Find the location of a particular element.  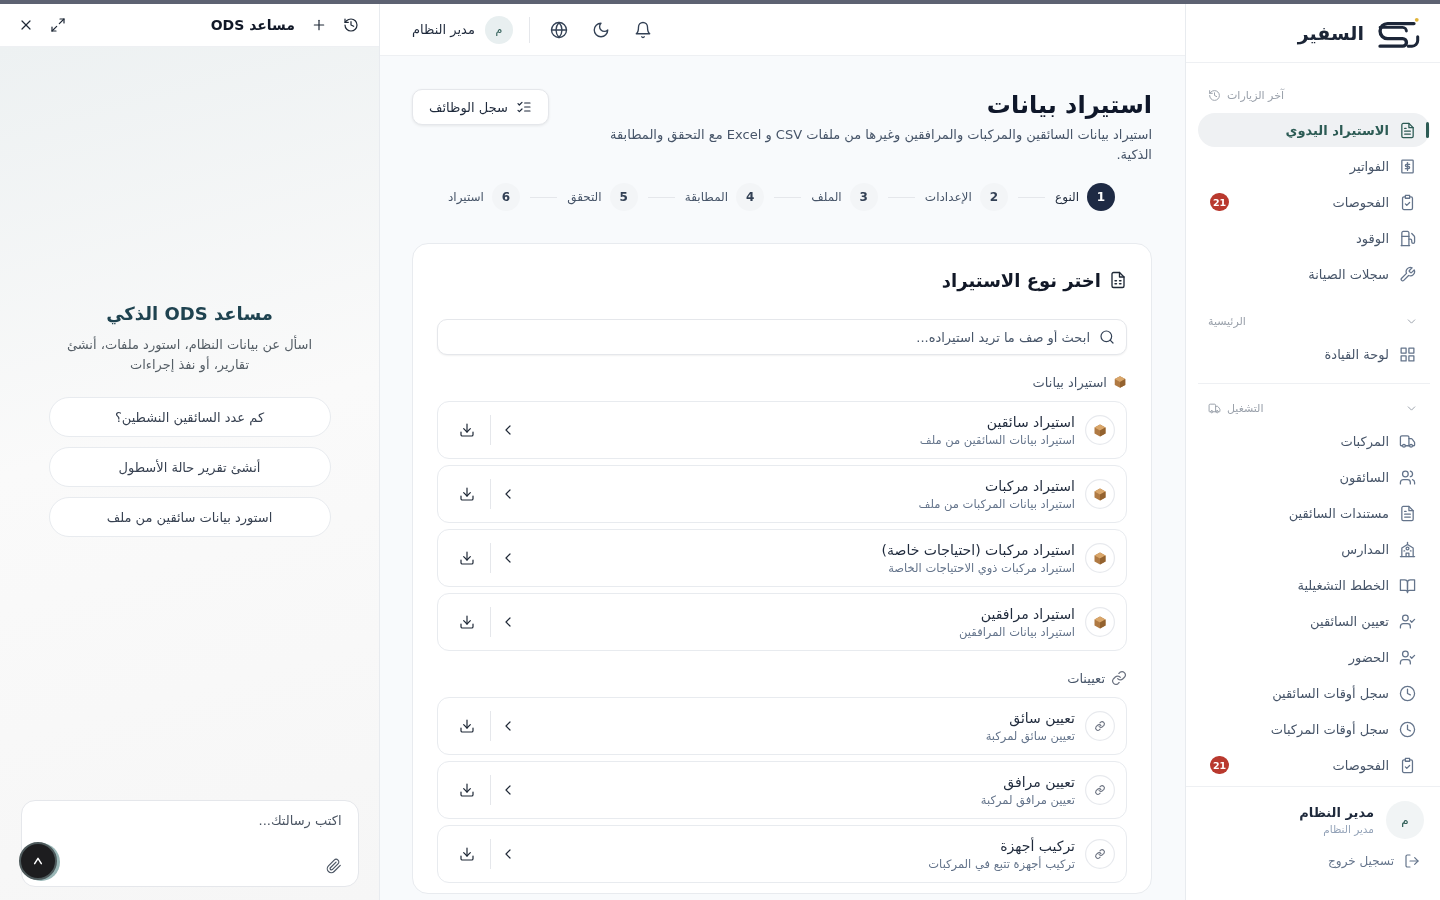

expand-icon is located at coordinates (58, 25).